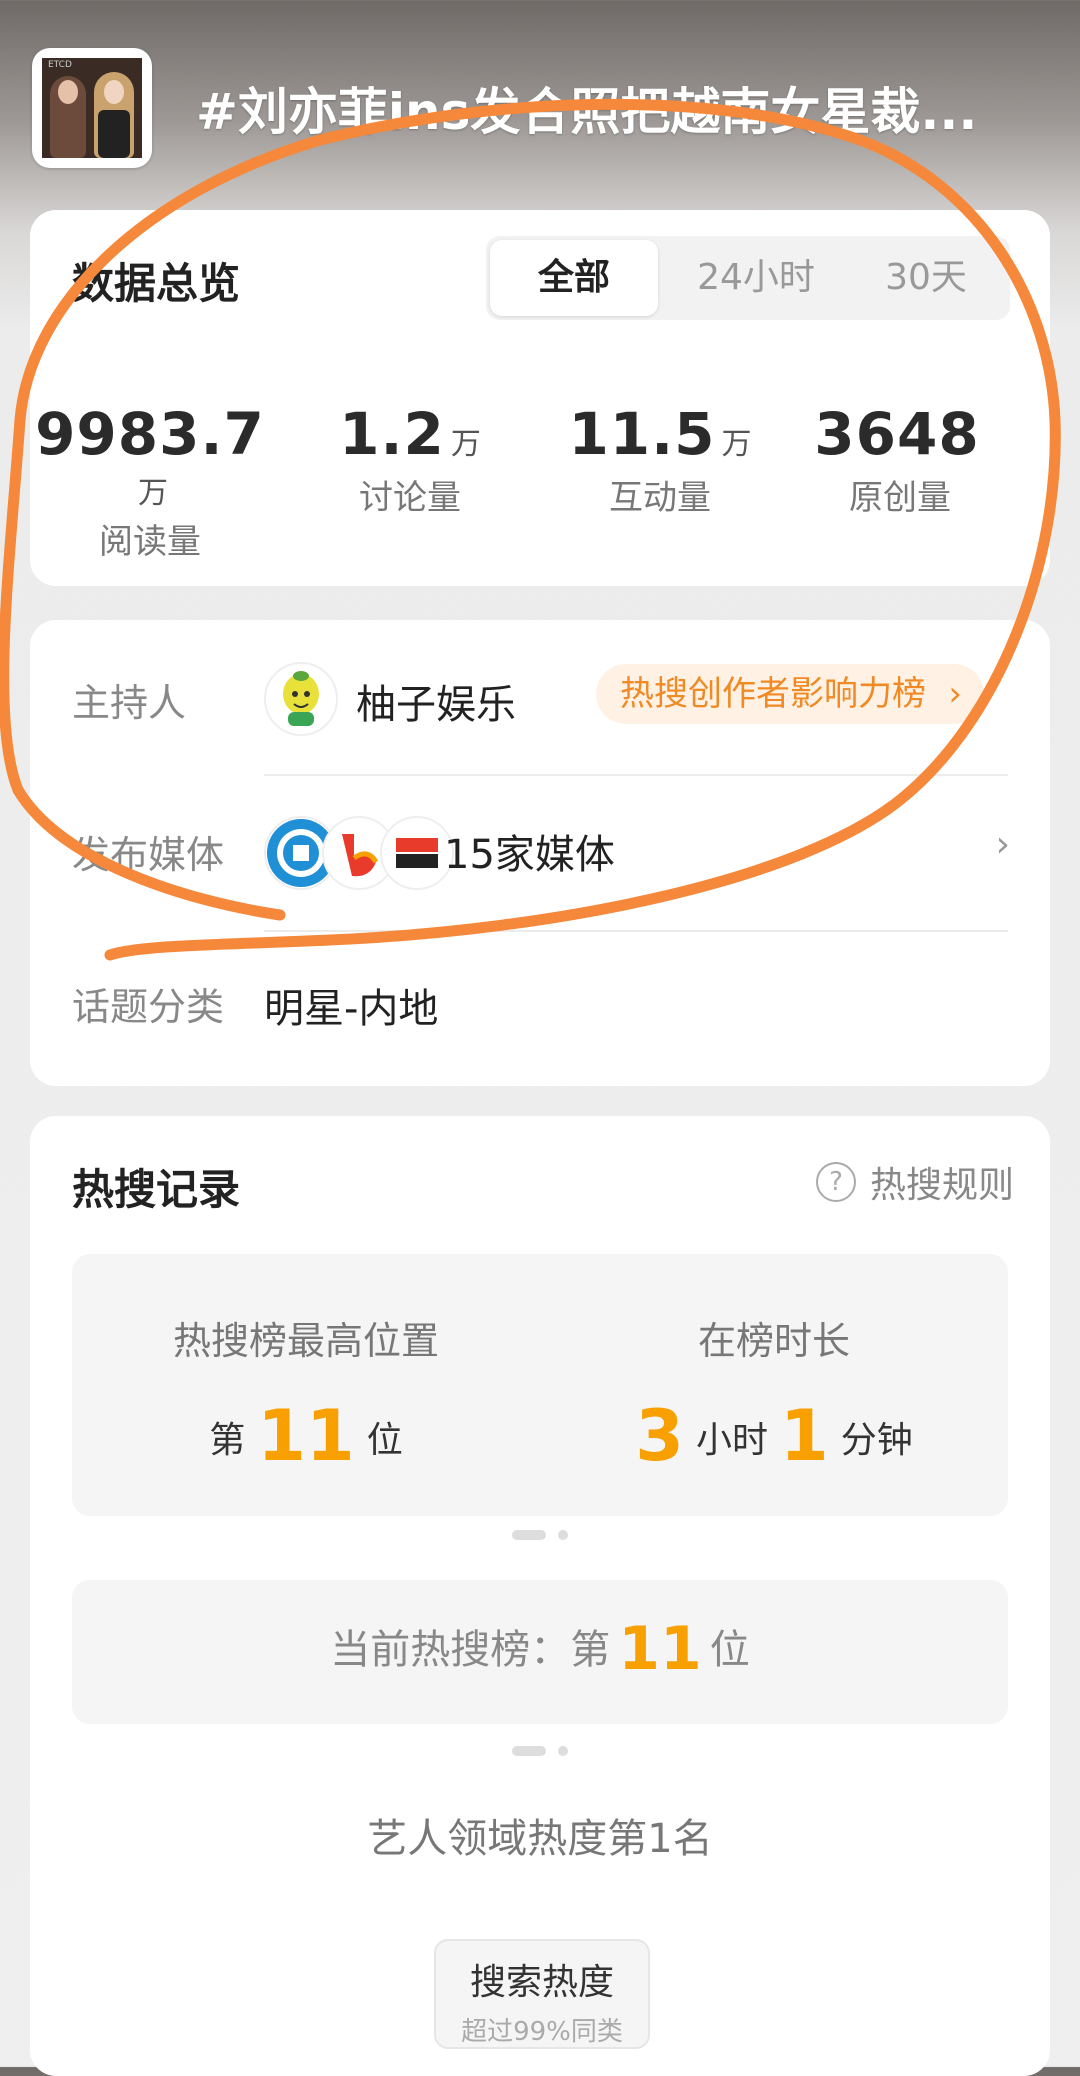  Describe the element at coordinates (156, 283) in the screenshot. I see `overview-title: 数据总览` at that location.